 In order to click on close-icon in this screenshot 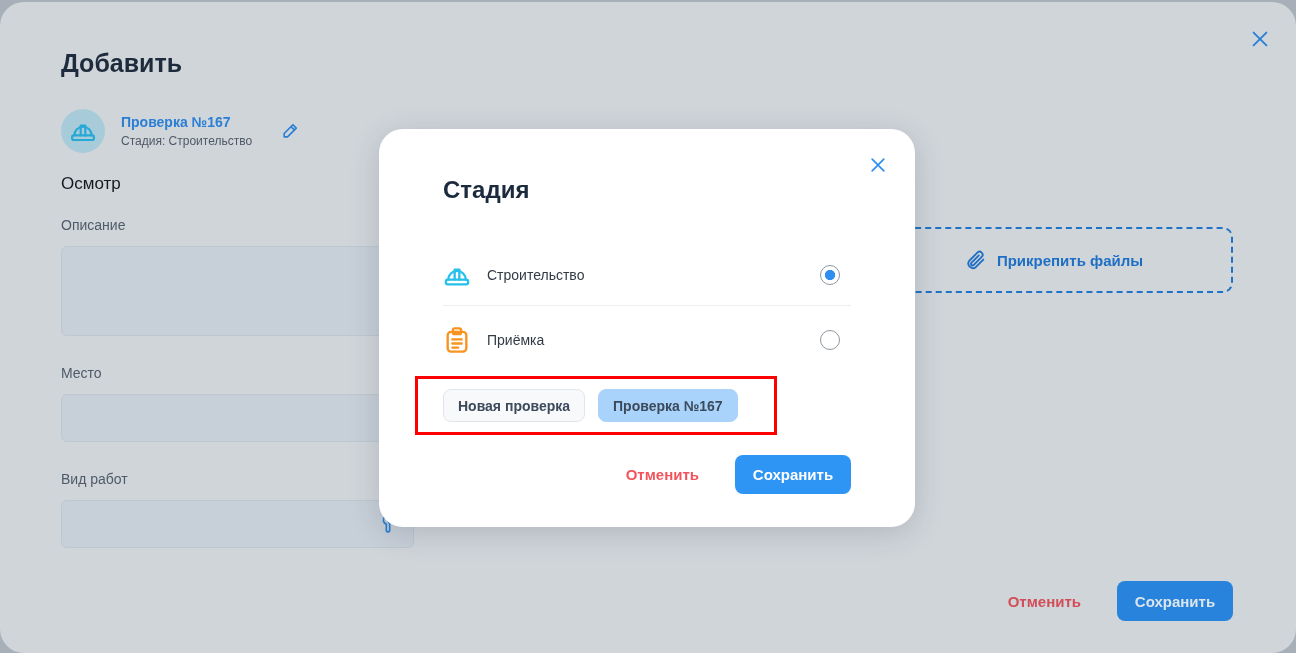, I will do `click(878, 165)`.